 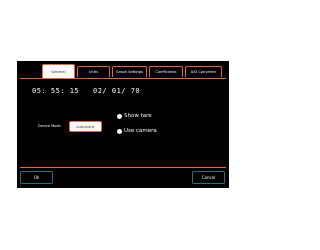 I want to click on use-camera-option: Use camera, so click(x=137, y=131).